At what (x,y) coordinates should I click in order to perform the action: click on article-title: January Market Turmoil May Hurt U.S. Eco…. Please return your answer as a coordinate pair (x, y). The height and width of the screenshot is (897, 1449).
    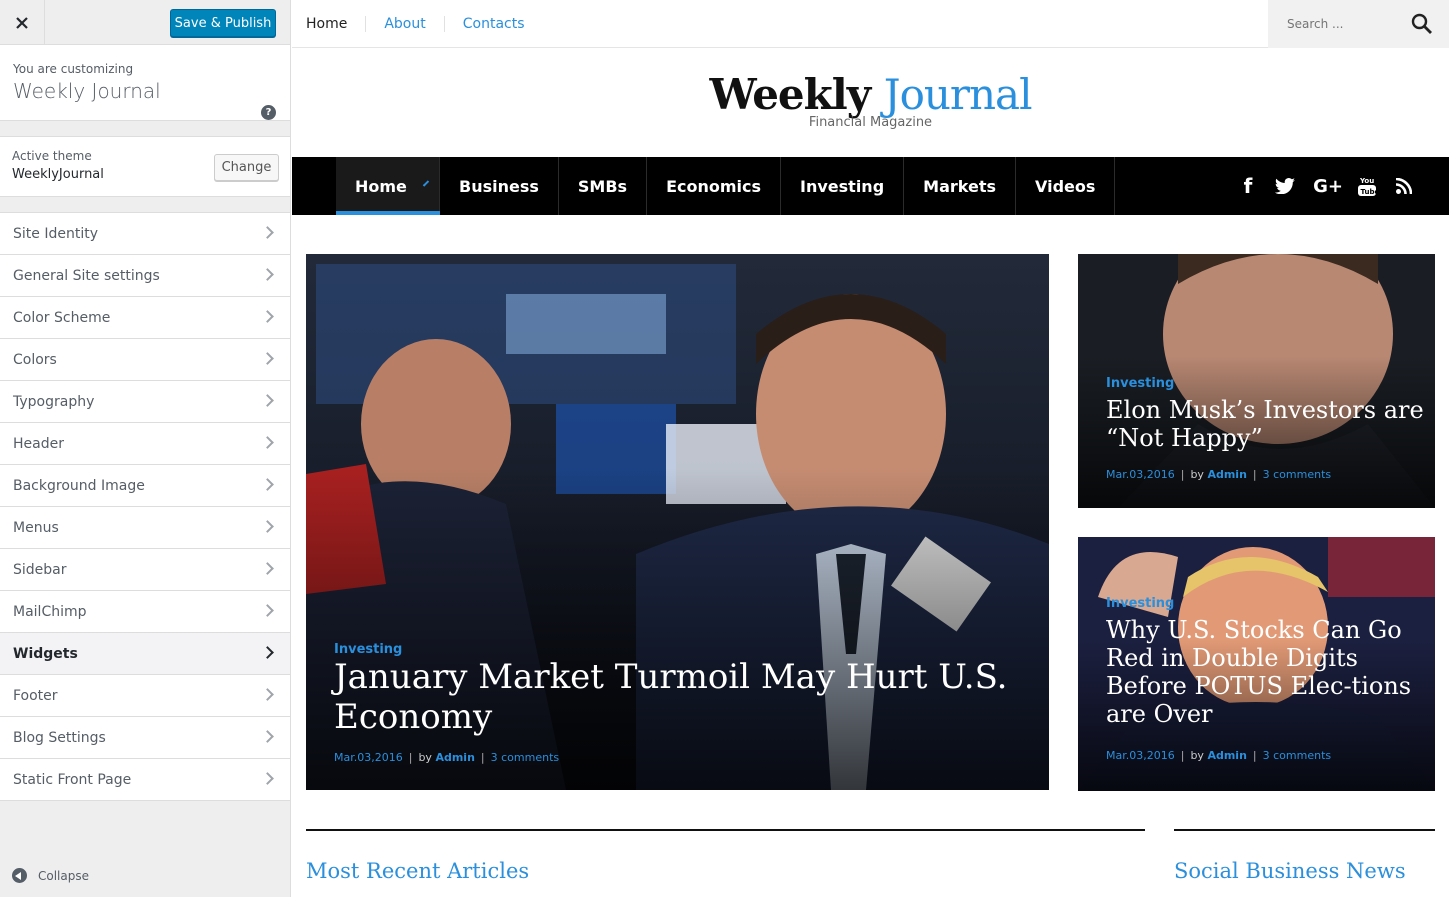
    Looking at the image, I should click on (679, 697).